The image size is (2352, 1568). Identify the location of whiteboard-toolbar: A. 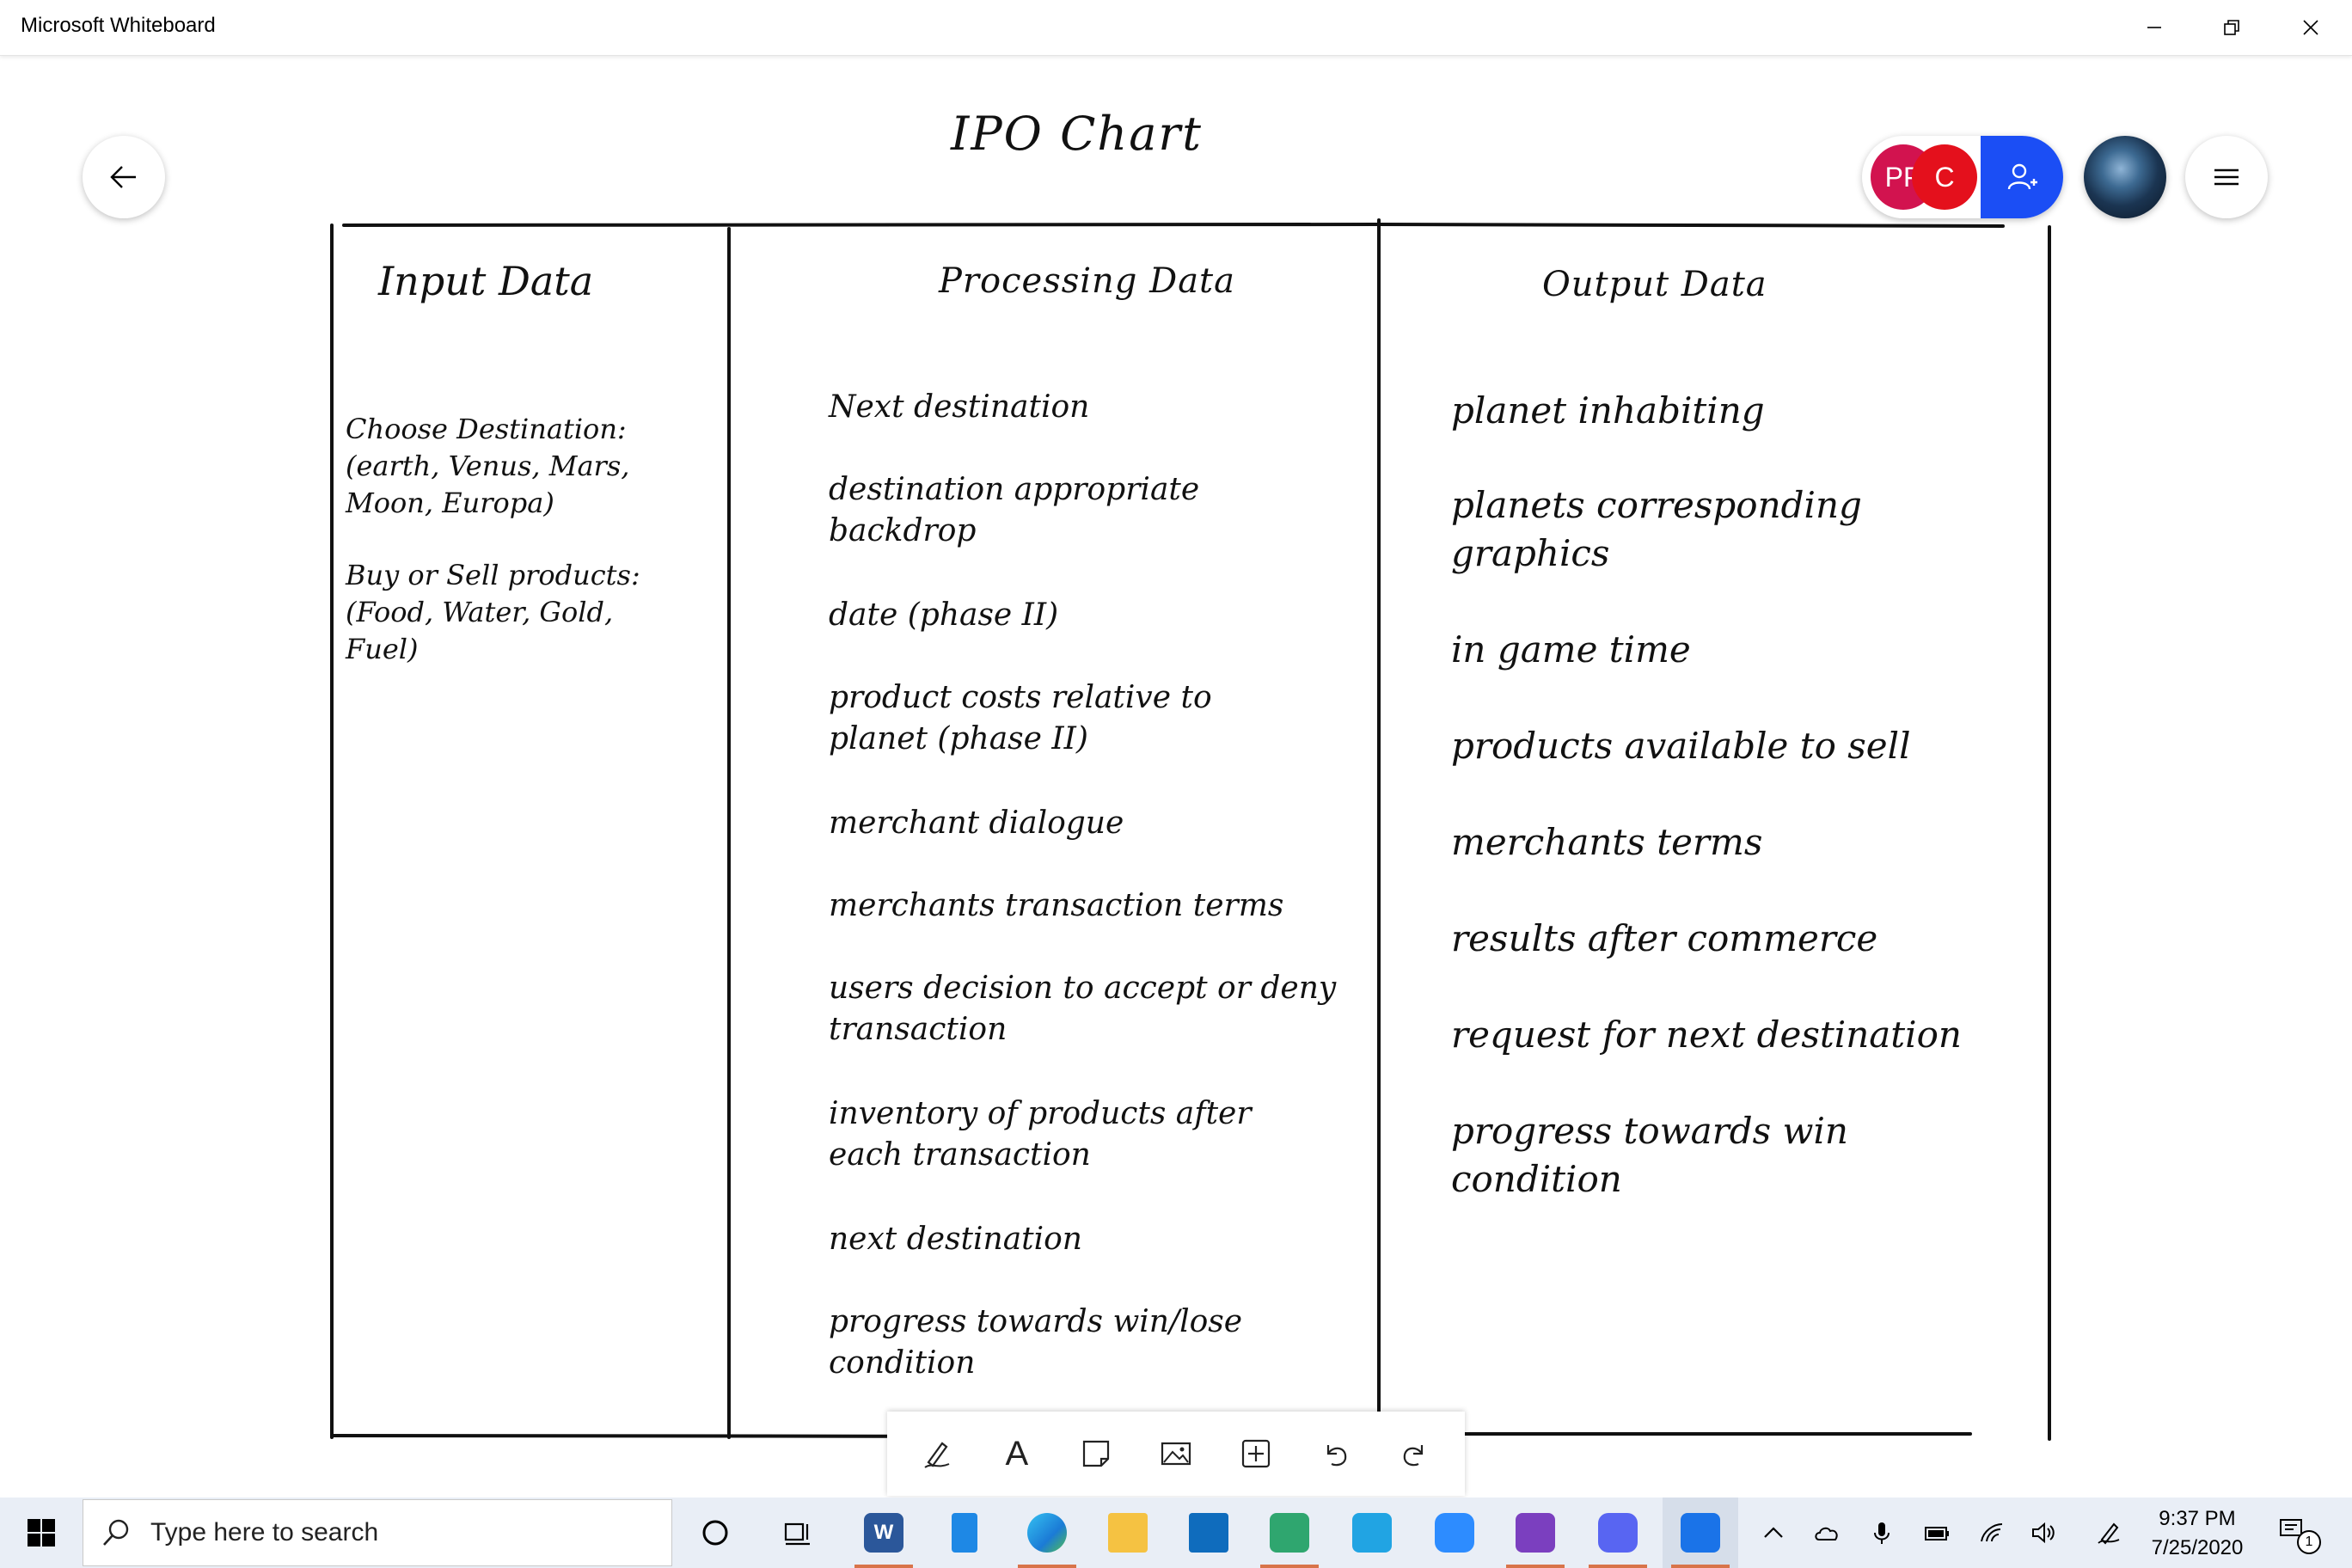
(1176, 1454).